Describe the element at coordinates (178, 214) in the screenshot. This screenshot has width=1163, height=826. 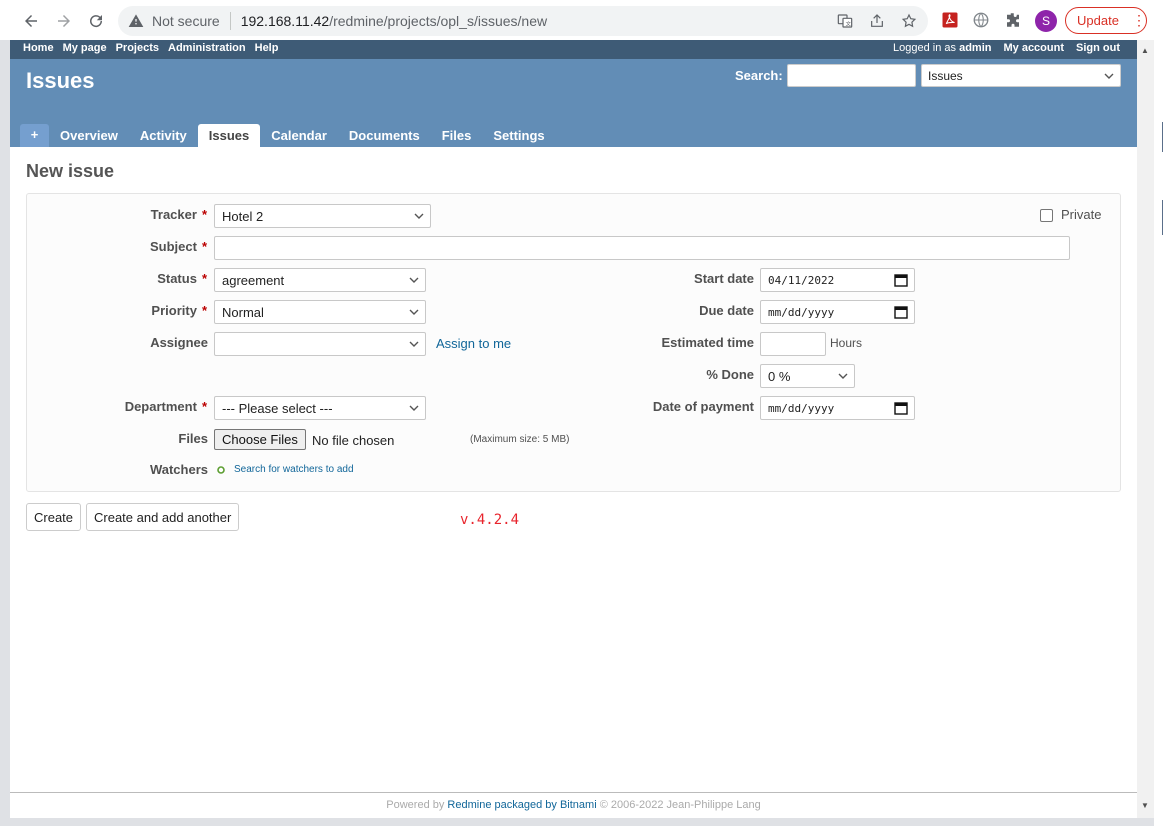
I see `tracker-label: Tracker *` at that location.